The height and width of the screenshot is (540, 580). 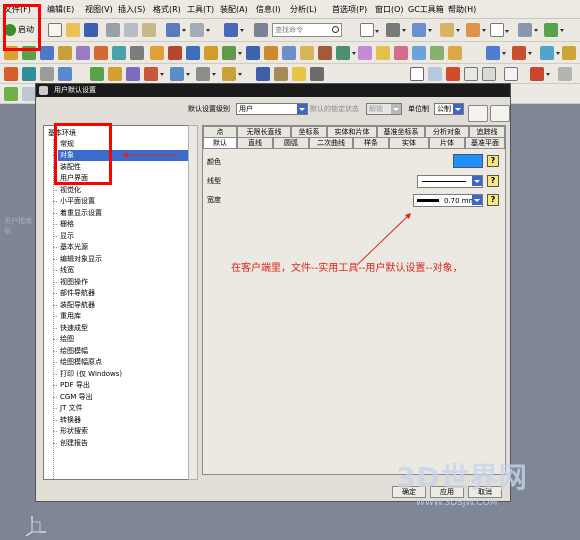 I want to click on tab-default: 默认, so click(x=220, y=142).